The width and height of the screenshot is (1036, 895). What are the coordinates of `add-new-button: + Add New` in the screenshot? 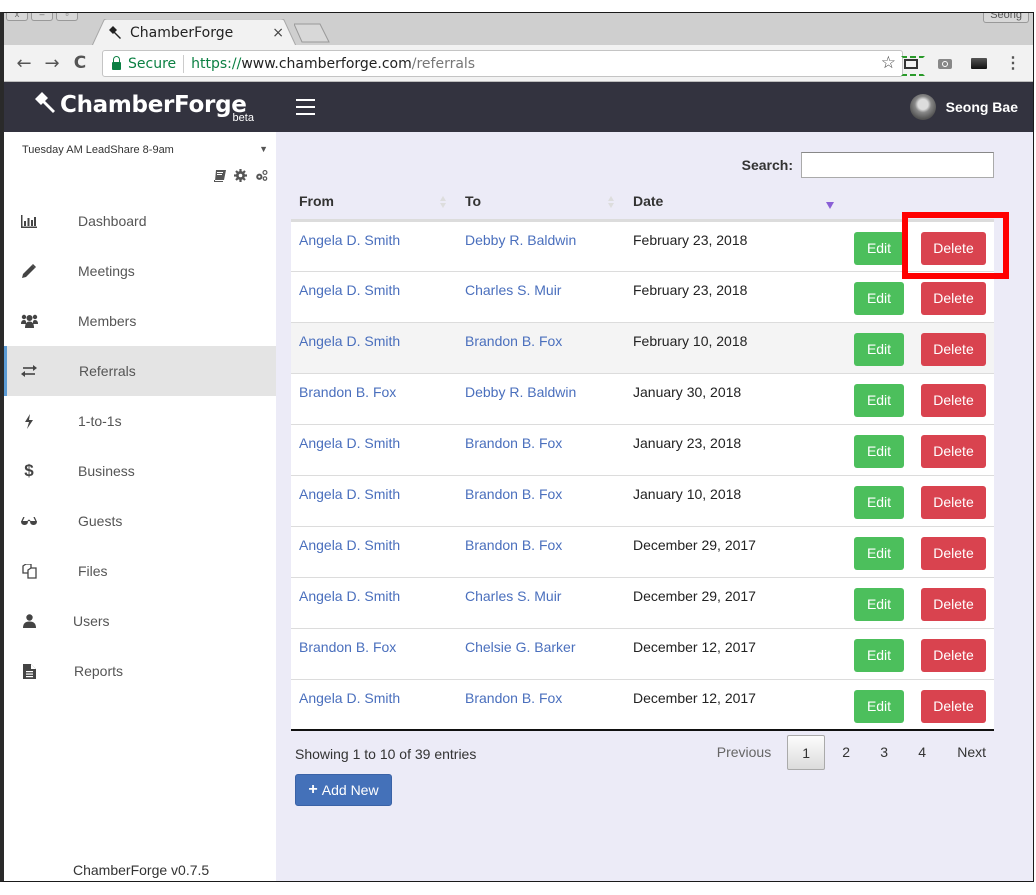 It's located at (343, 790).